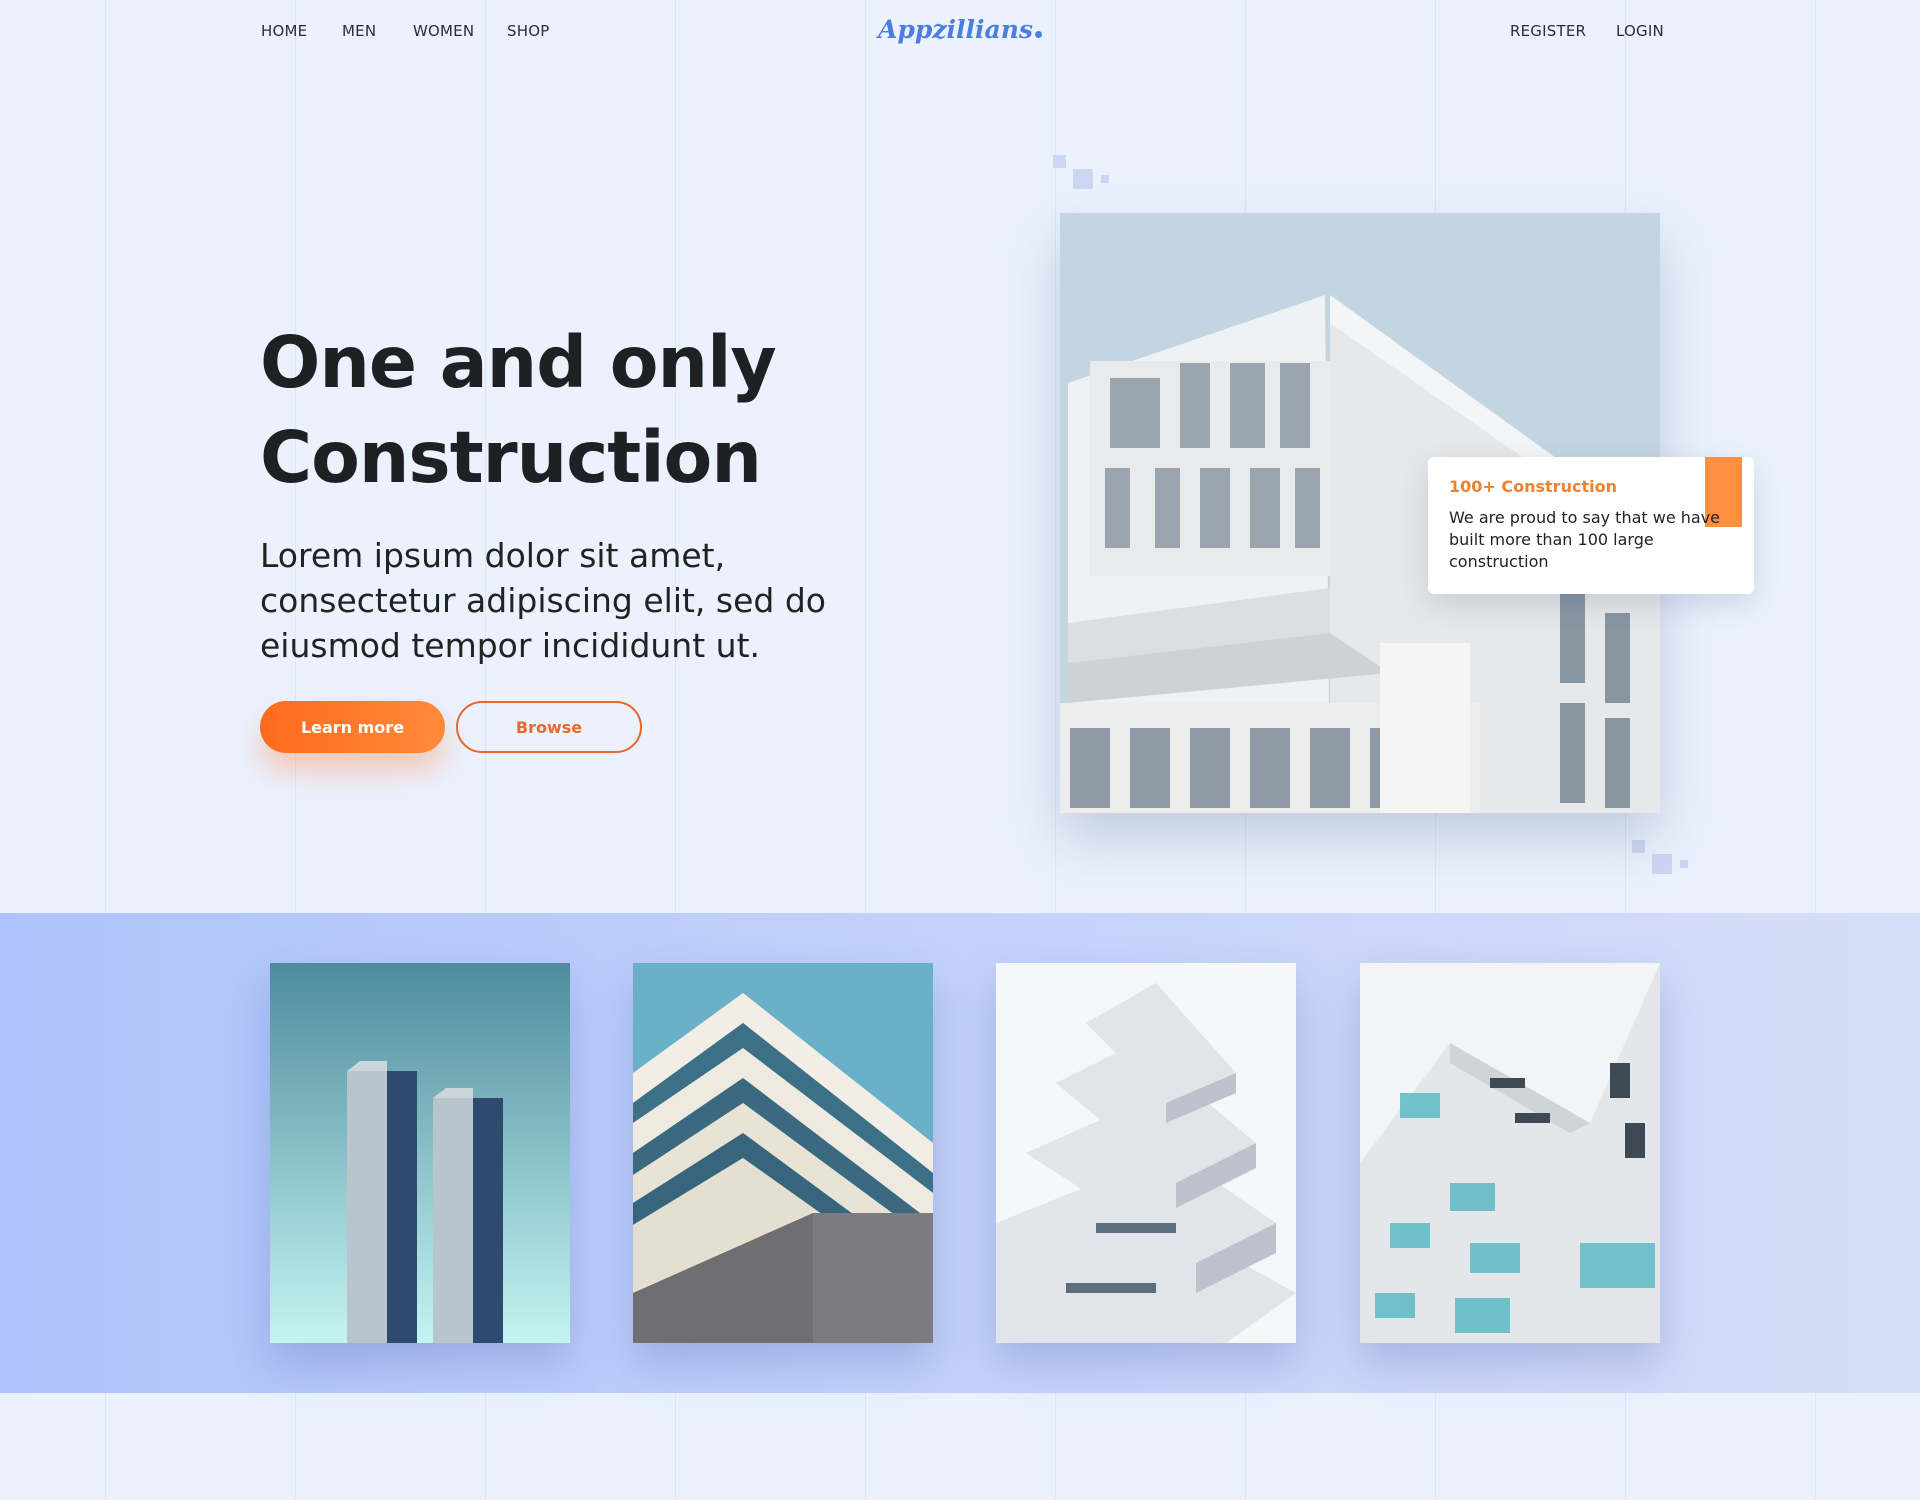  I want to click on nav-login-link: LOGIN, so click(1640, 31).